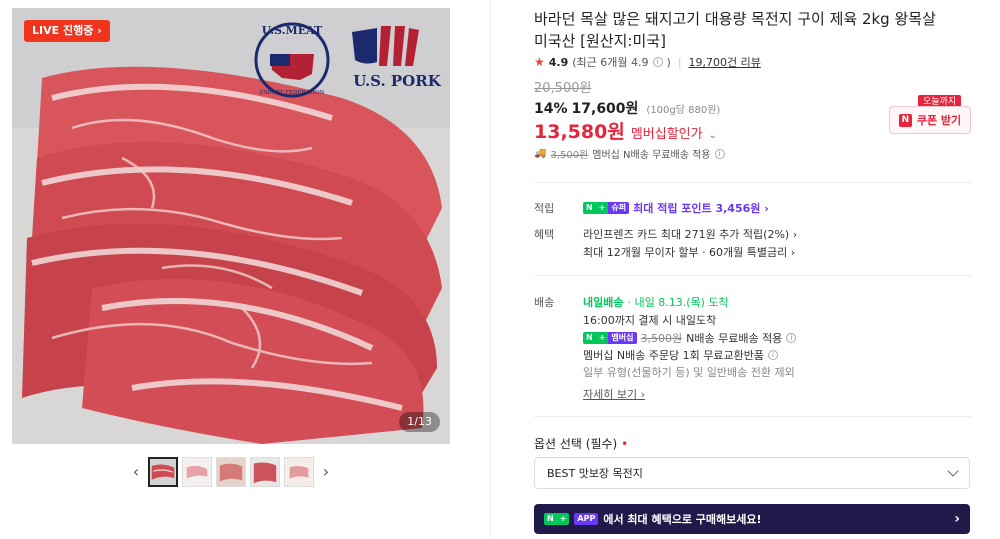 The image size is (1000, 539). What do you see at coordinates (569, 155) in the screenshot?
I see `shipping-original: 3,500원` at bounding box center [569, 155].